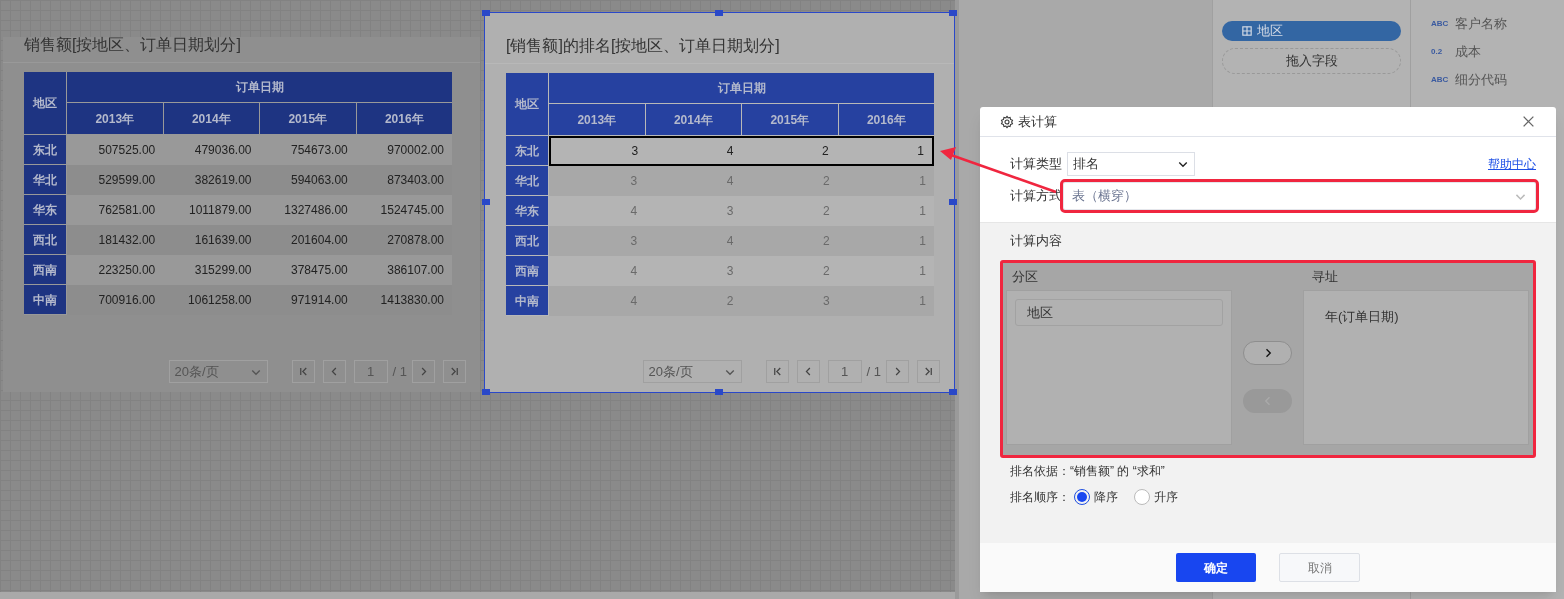 The width and height of the screenshot is (1564, 599). What do you see at coordinates (527, 151) in the screenshot?
I see `row-header-cell: 东北` at bounding box center [527, 151].